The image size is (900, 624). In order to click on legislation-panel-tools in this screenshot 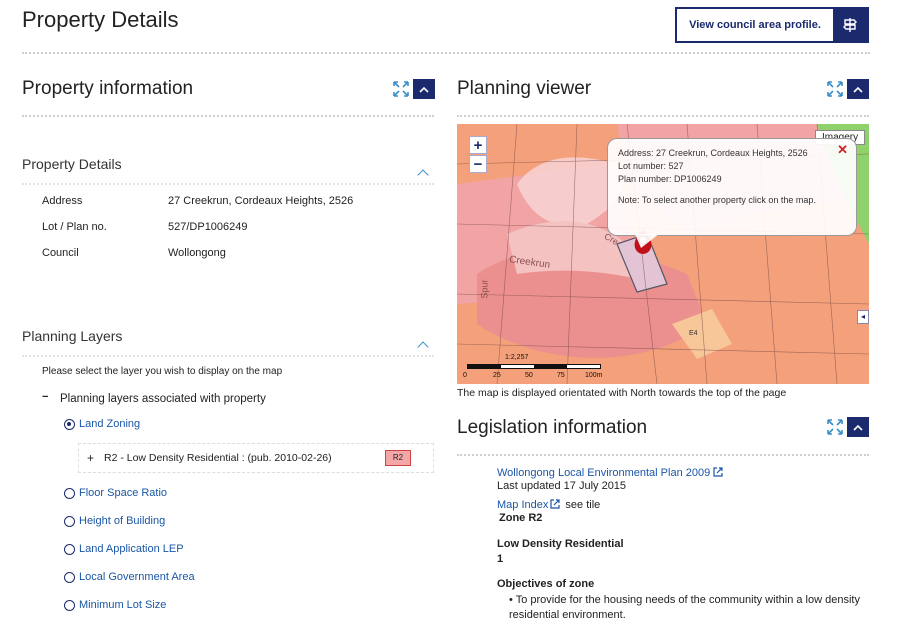, I will do `click(847, 427)`.